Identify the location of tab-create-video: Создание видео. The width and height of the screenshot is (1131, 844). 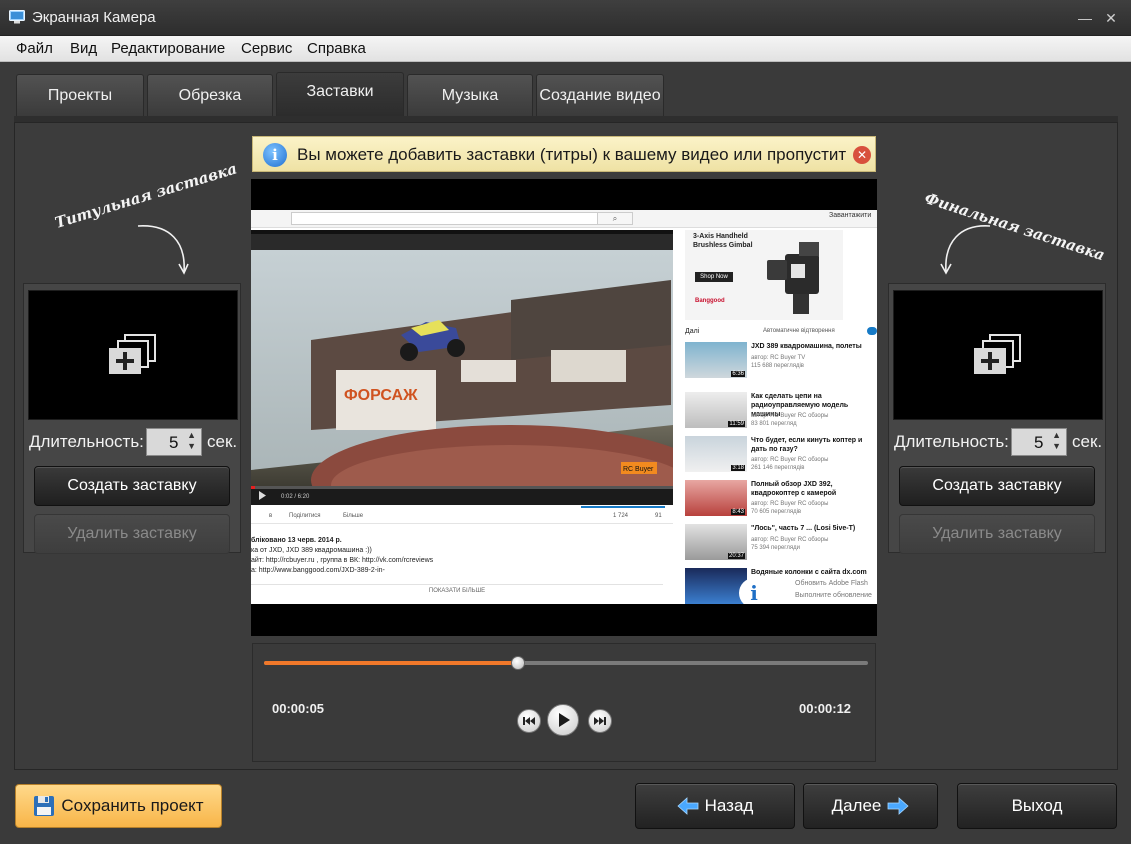
(600, 95).